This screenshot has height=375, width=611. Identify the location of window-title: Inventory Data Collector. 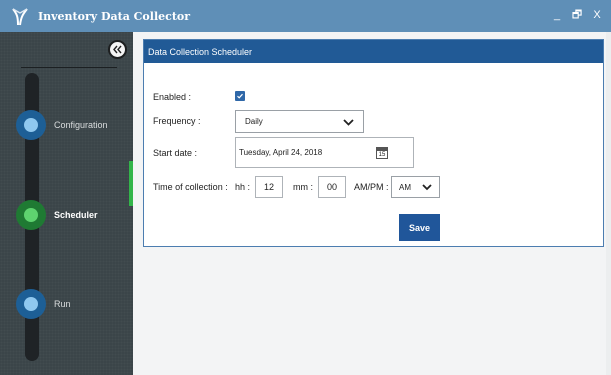
(114, 16).